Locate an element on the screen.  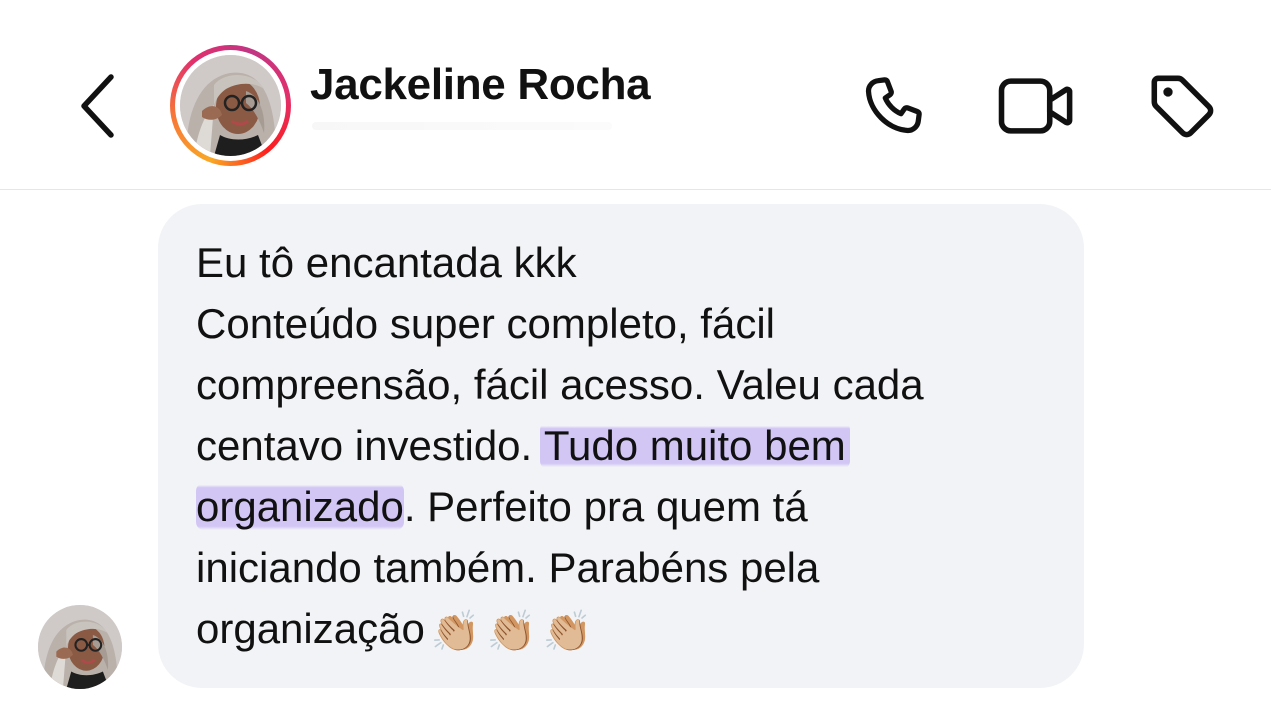
message-line: organização 👏🏼 👏🏼 👏🏼 is located at coordinates (622, 630).